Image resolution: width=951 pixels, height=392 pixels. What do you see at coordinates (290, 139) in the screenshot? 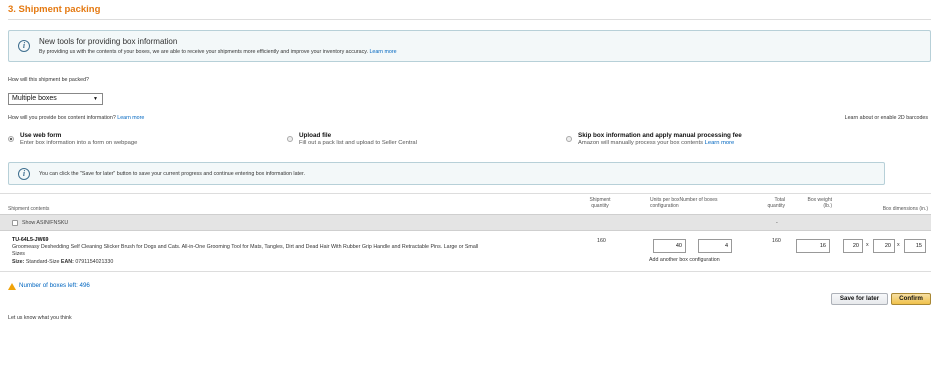
I see `radio-upload-file` at bounding box center [290, 139].